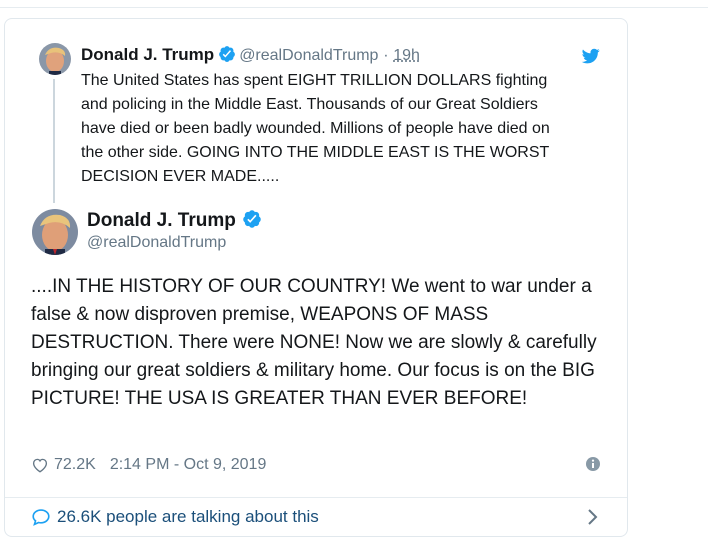 The image size is (708, 555). Describe the element at coordinates (593, 464) in the screenshot. I see `info-icon` at that location.